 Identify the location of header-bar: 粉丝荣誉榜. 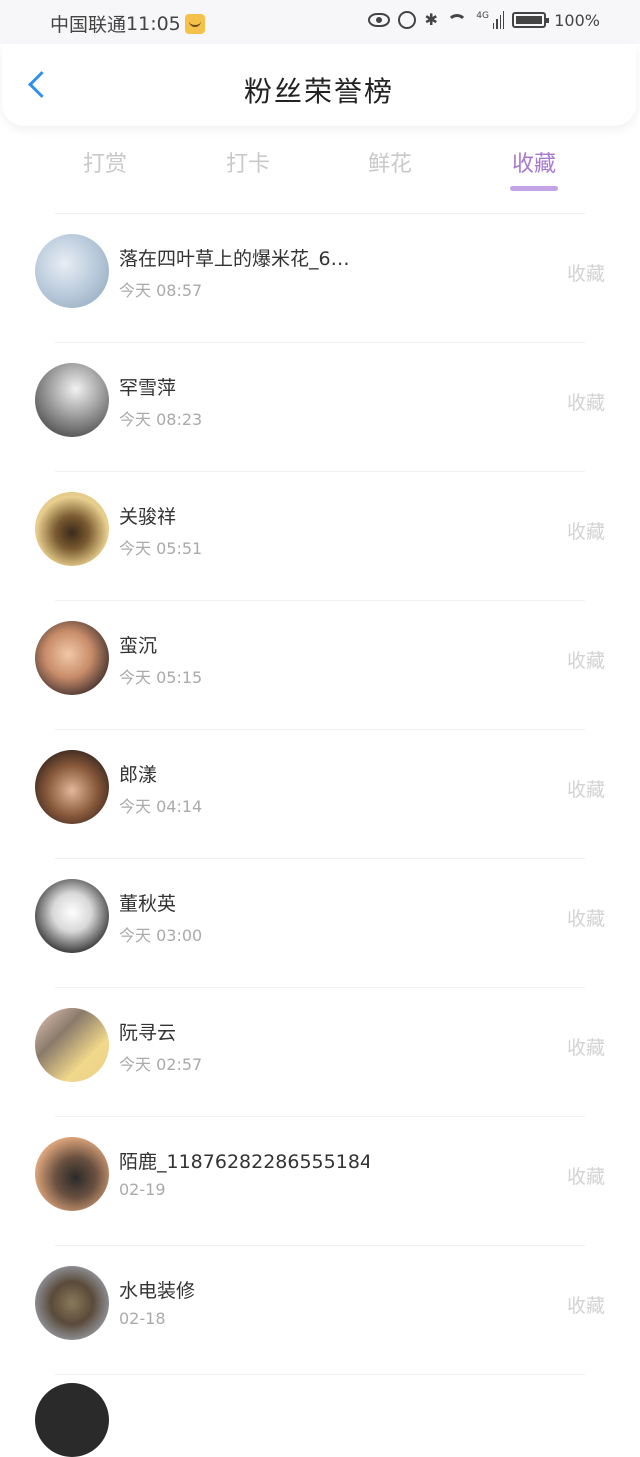
(319, 85).